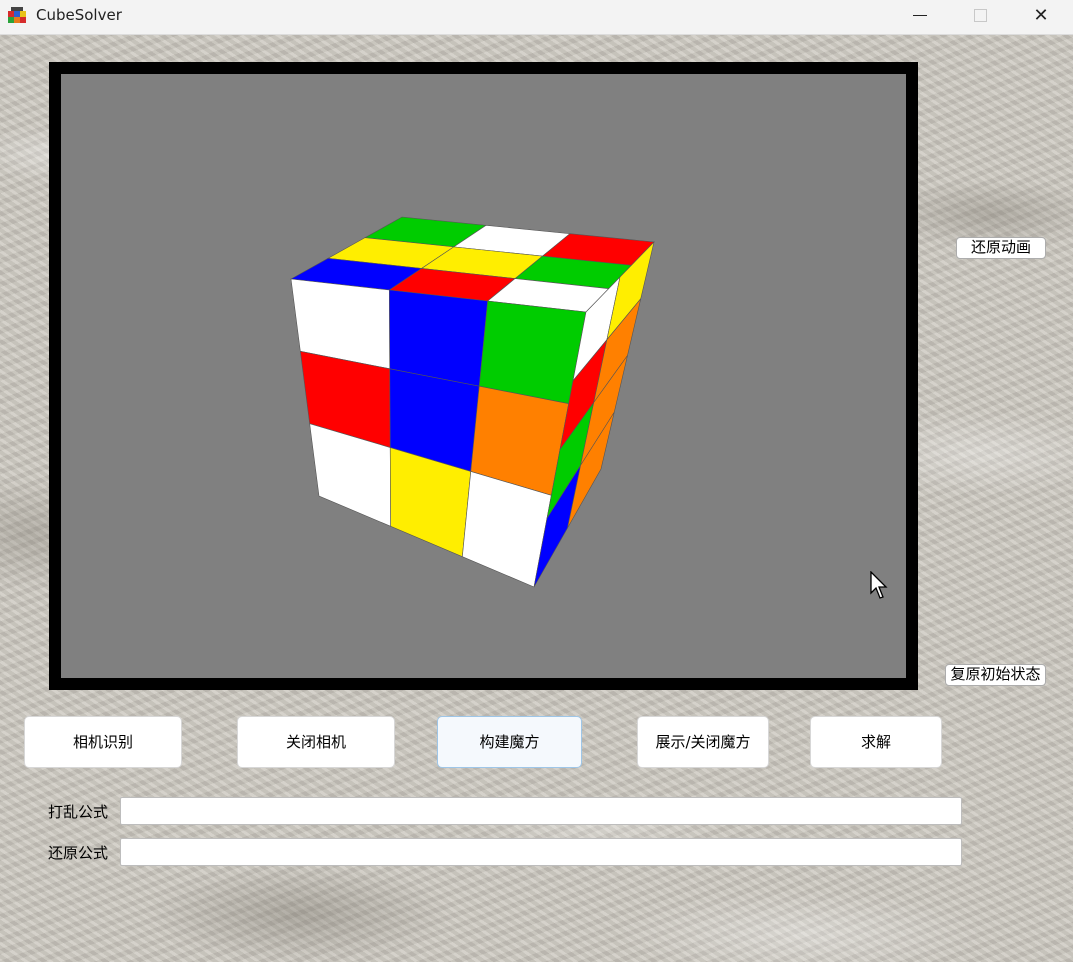 The width and height of the screenshot is (1073, 962). Describe the element at coordinates (541, 811) in the screenshot. I see `scramble-formula-input` at that location.